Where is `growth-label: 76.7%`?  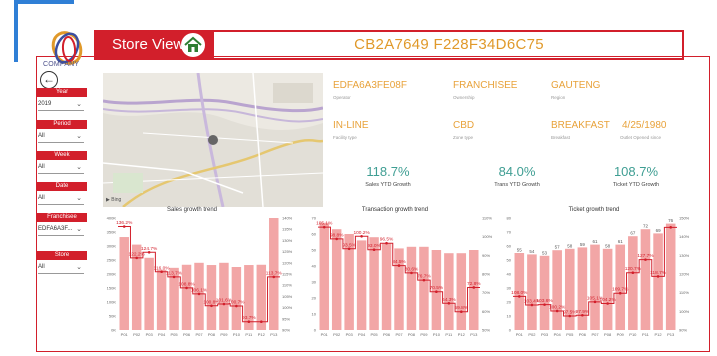 growth-label: 76.7% is located at coordinates (424, 277).